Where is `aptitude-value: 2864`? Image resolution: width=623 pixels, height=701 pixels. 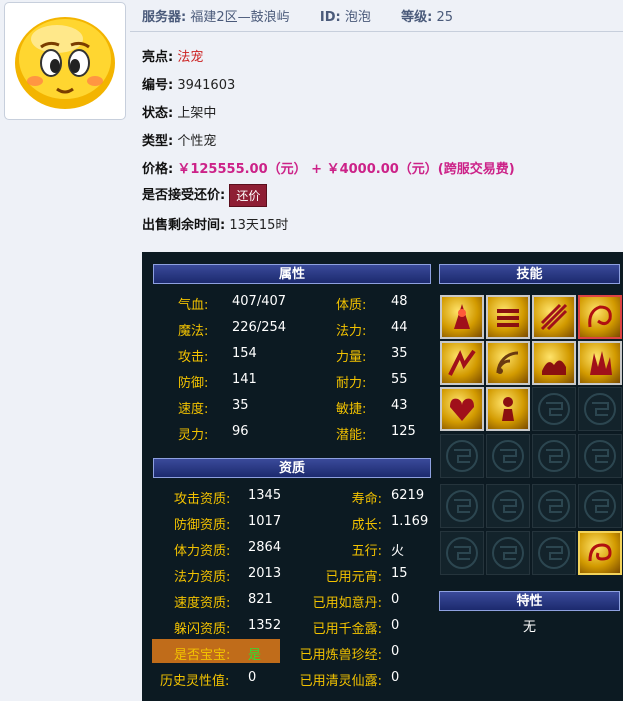
aptitude-value: 2864 is located at coordinates (265, 547).